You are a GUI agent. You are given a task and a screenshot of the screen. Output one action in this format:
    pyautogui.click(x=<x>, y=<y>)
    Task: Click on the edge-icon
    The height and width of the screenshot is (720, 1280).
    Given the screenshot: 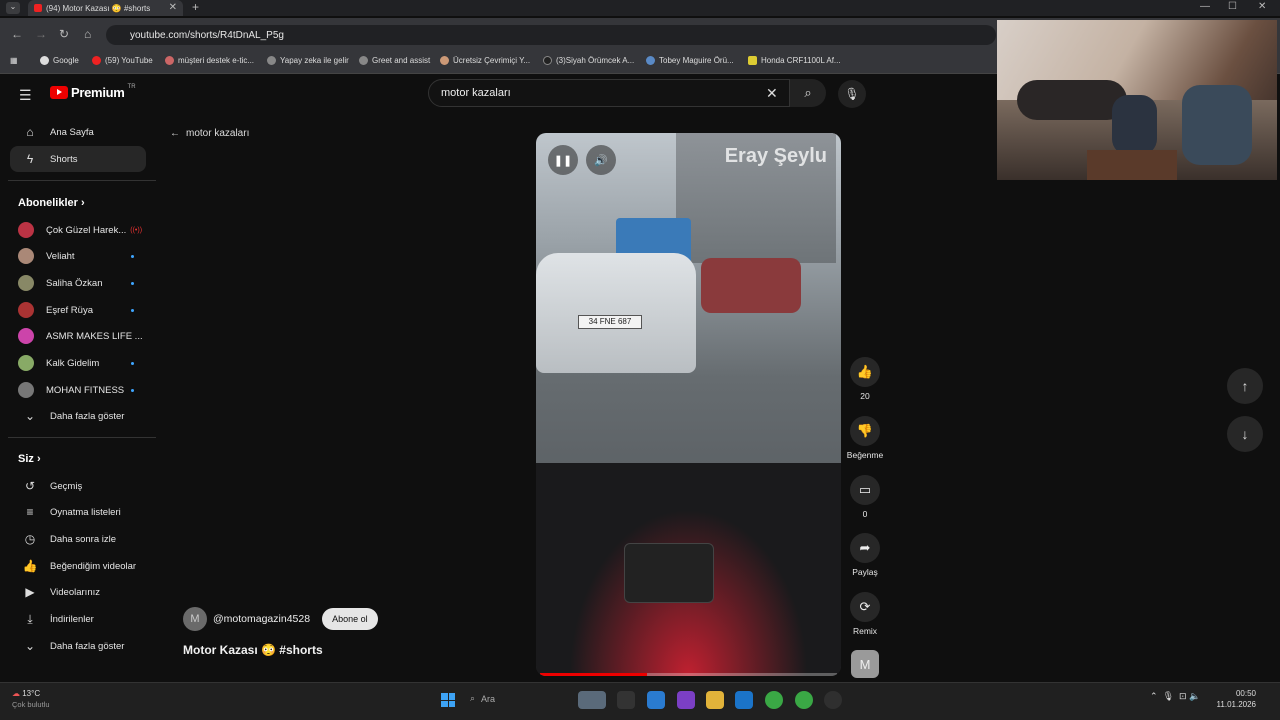 What is the action you would take?
    pyautogui.click(x=656, y=700)
    